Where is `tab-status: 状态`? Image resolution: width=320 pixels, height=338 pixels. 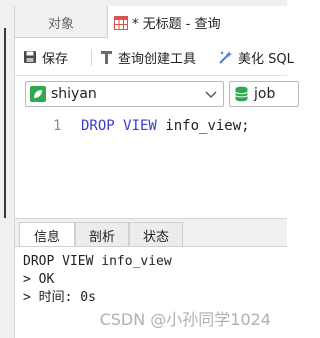
tab-status: 状态 is located at coordinates (156, 234).